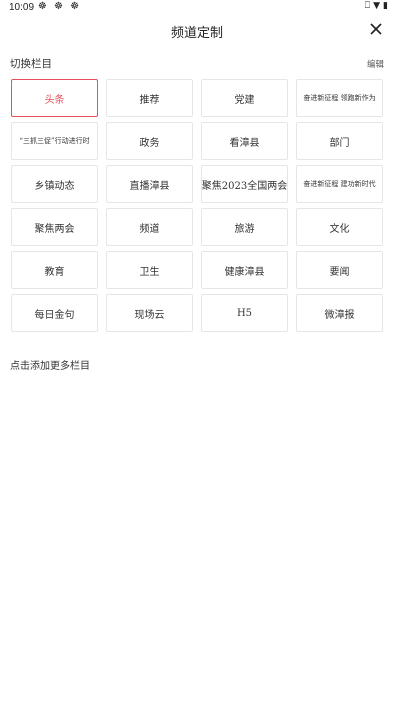 The image size is (394, 702). I want to click on channel-label: 看漳县, so click(244, 143).